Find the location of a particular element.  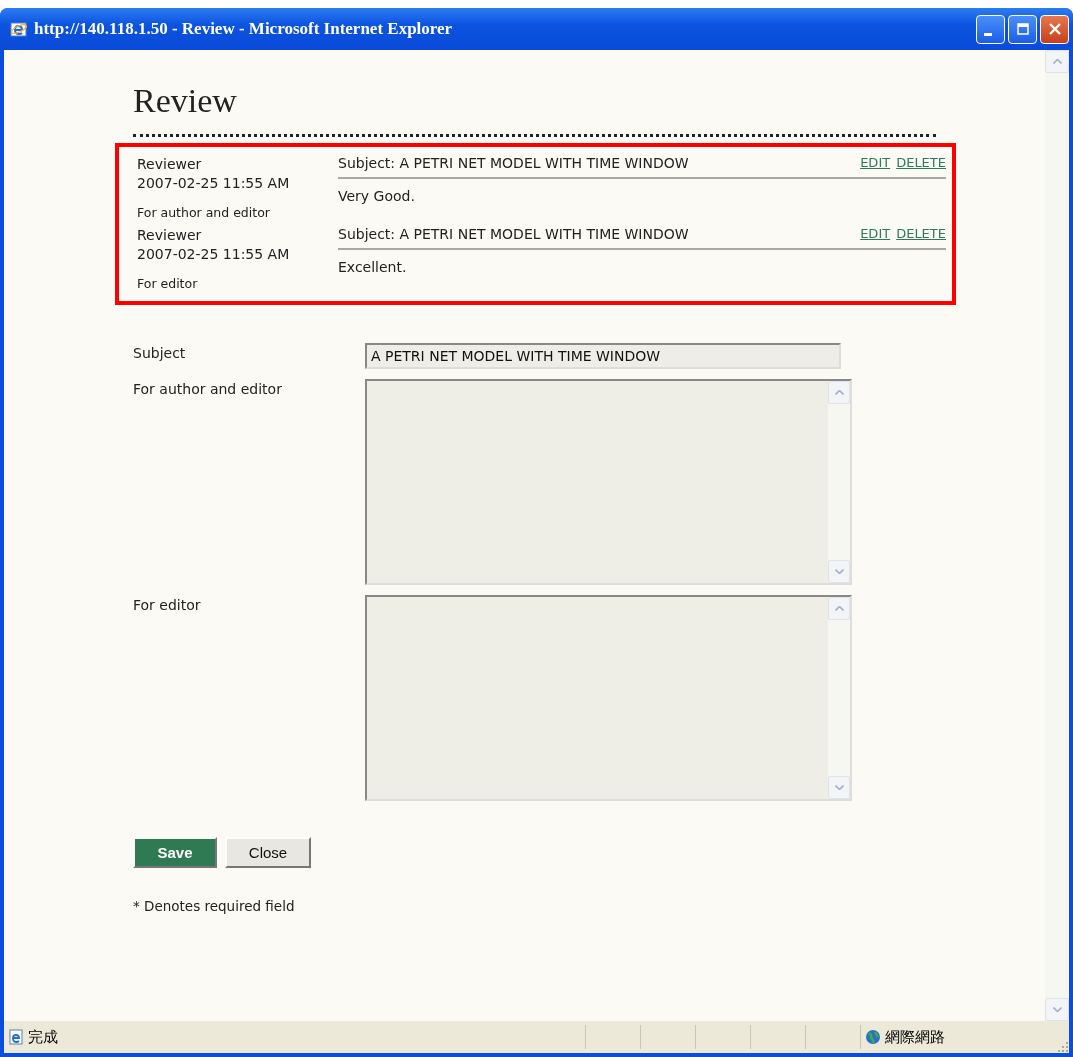

close-icon is located at coordinates (1054, 29).